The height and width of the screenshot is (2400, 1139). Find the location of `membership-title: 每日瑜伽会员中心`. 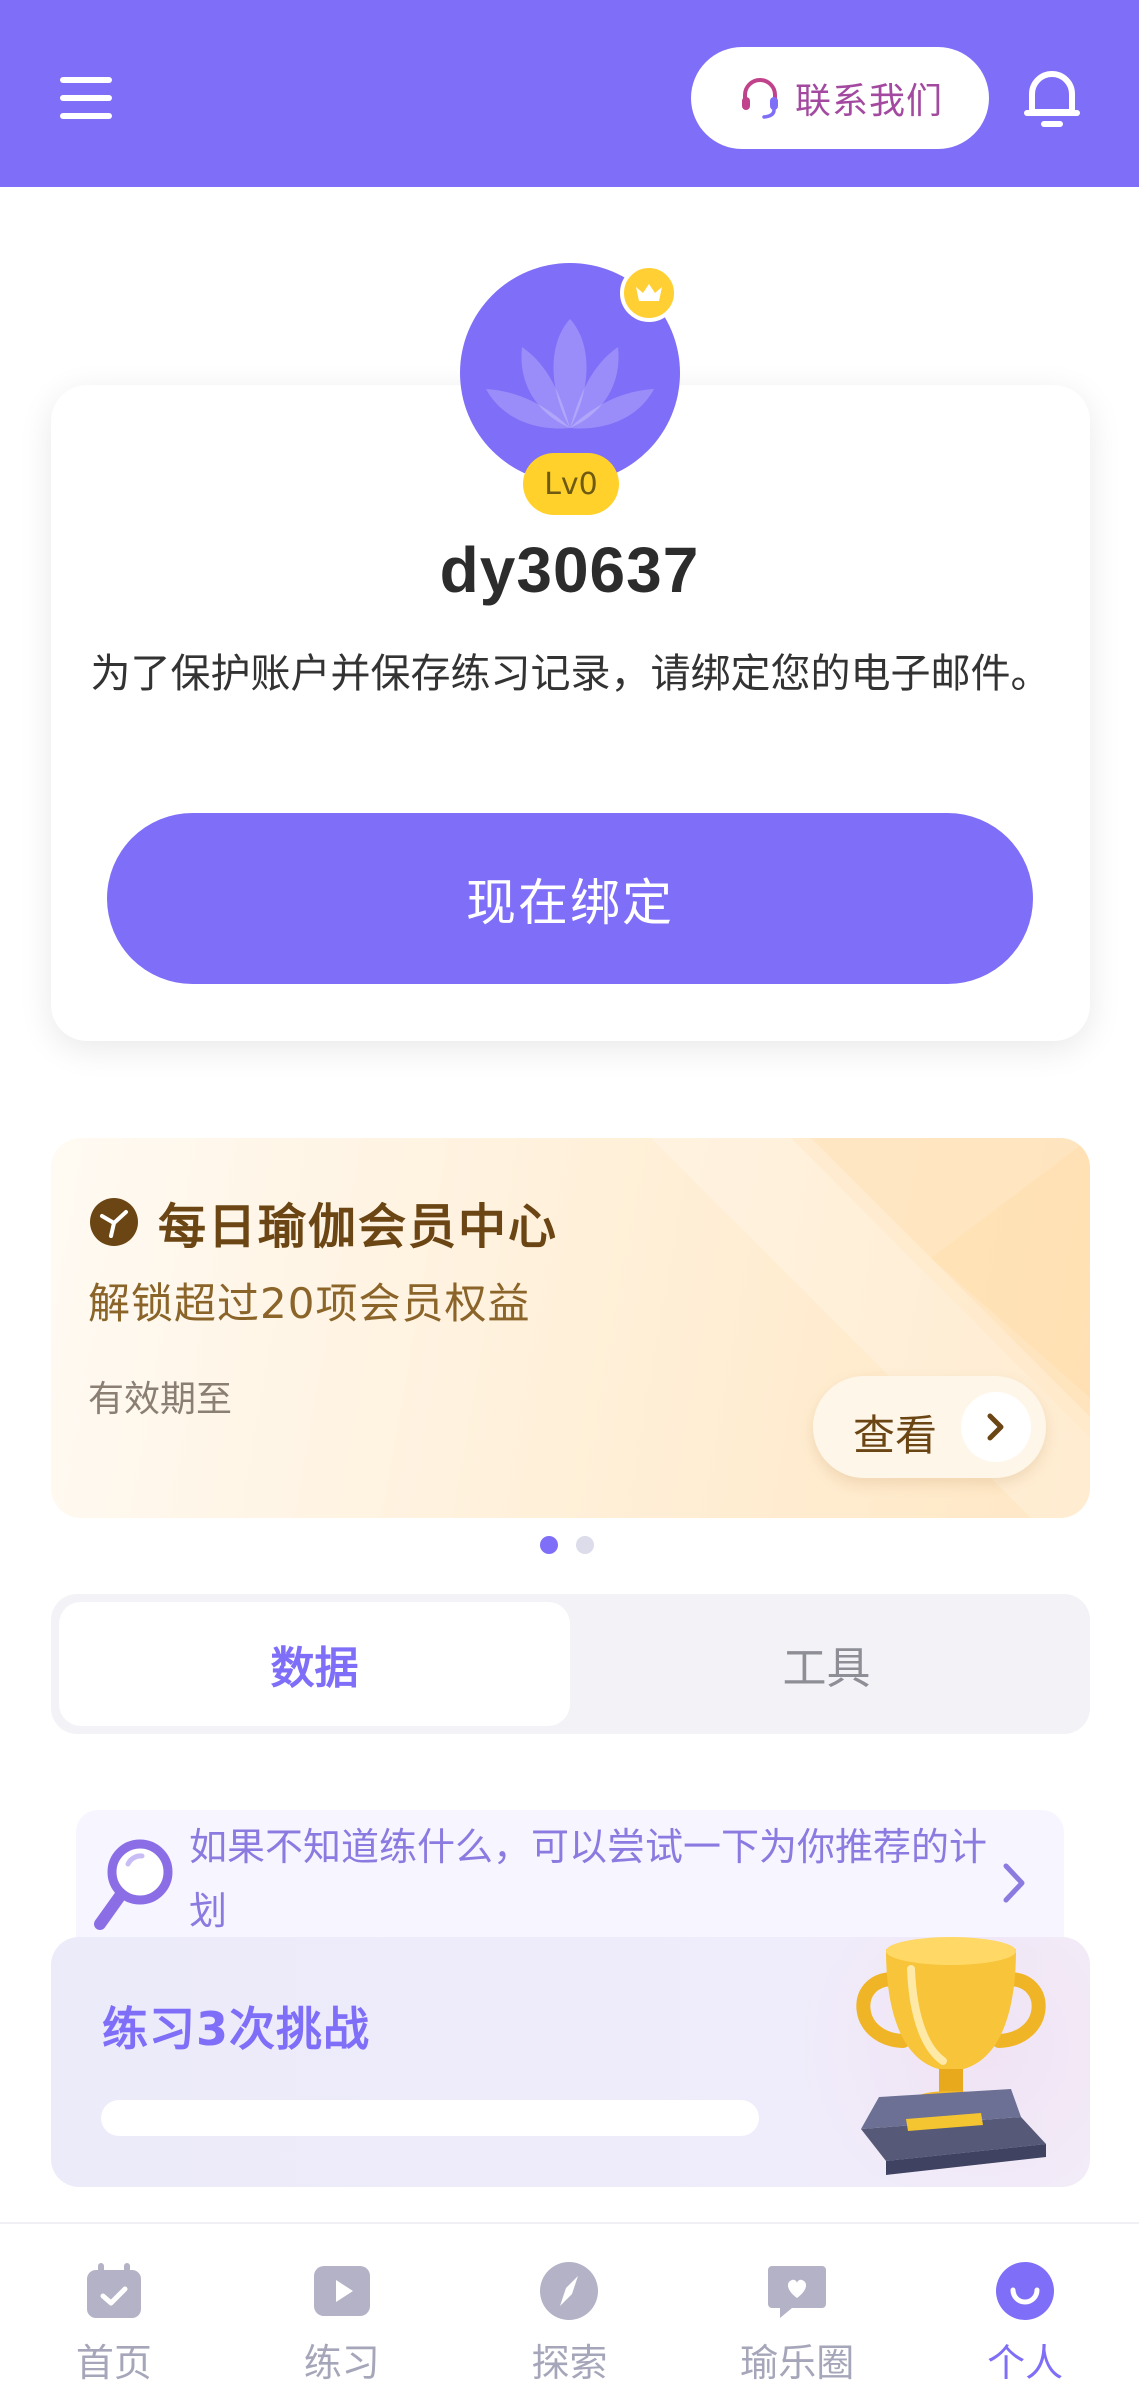

membership-title: 每日瑜伽会员中心 is located at coordinates (358, 1227).